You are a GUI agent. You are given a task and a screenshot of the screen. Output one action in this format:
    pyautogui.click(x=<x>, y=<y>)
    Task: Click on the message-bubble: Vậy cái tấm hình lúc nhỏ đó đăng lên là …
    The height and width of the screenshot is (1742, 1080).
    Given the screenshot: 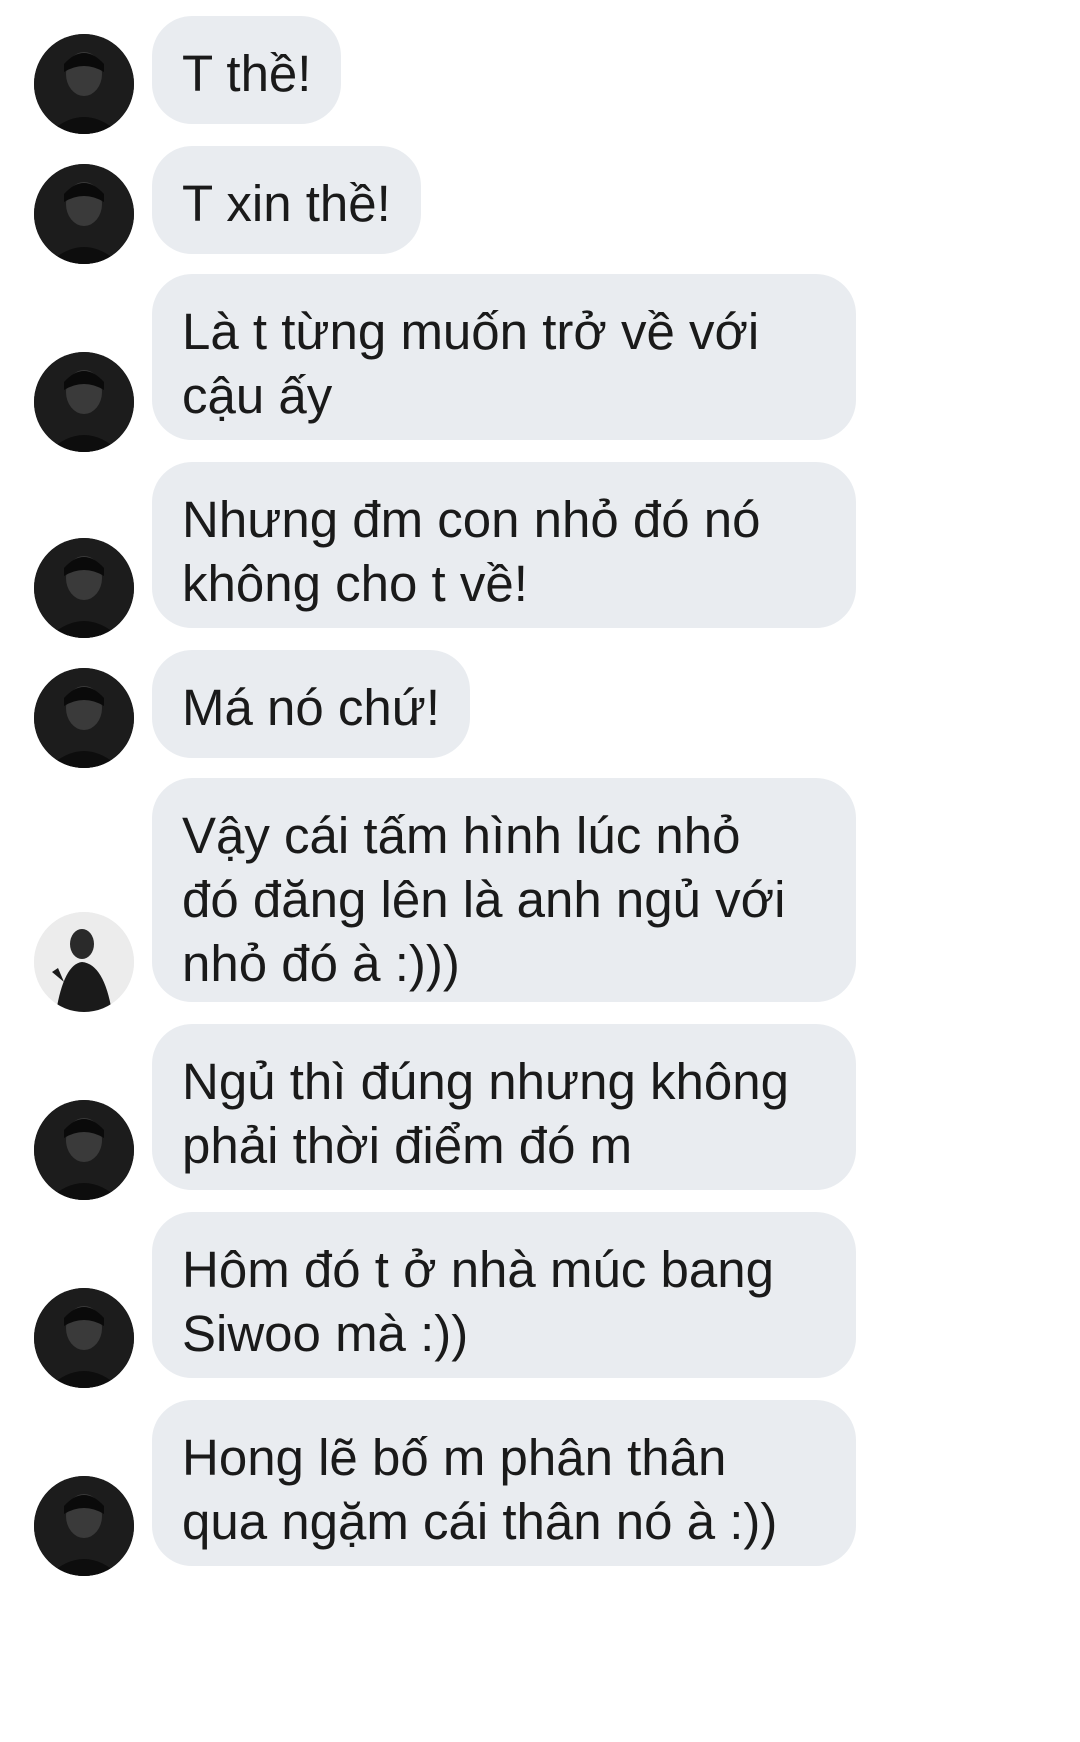 What is the action you would take?
    pyautogui.click(x=504, y=890)
    